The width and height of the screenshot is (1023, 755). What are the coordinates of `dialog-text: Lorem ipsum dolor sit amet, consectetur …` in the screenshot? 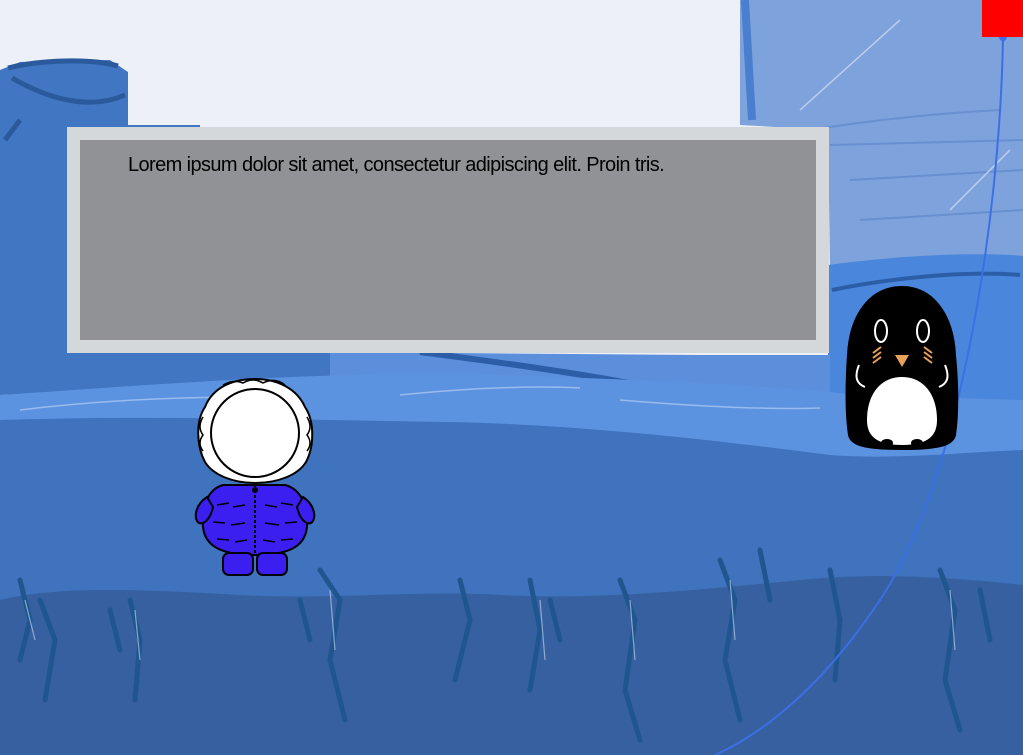 It's located at (396, 165).